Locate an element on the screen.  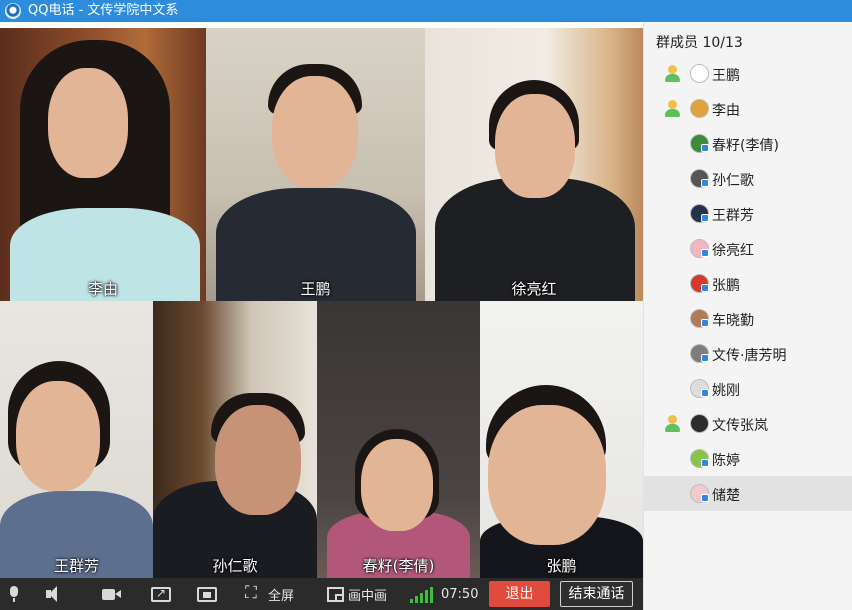
member-item: 车晓勤 is located at coordinates (748, 318).